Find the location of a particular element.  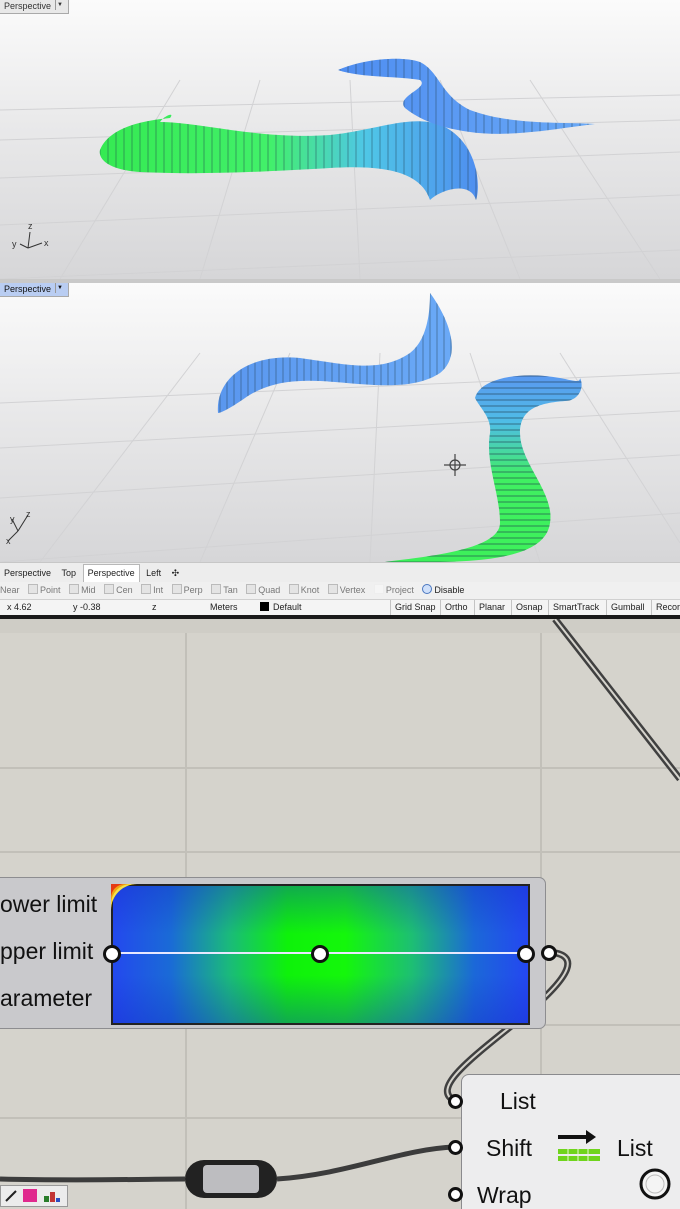

osnap-knot: Knot is located at coordinates (303, 589).